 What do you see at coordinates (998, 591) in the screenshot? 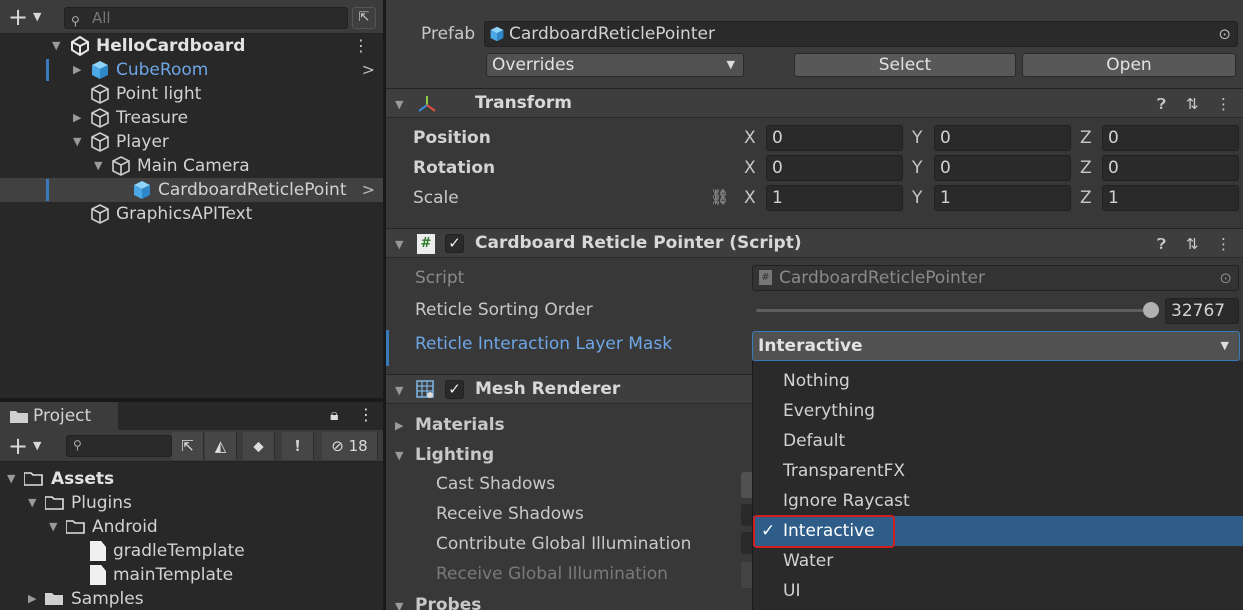
I see `layer-option-ui: UI` at bounding box center [998, 591].